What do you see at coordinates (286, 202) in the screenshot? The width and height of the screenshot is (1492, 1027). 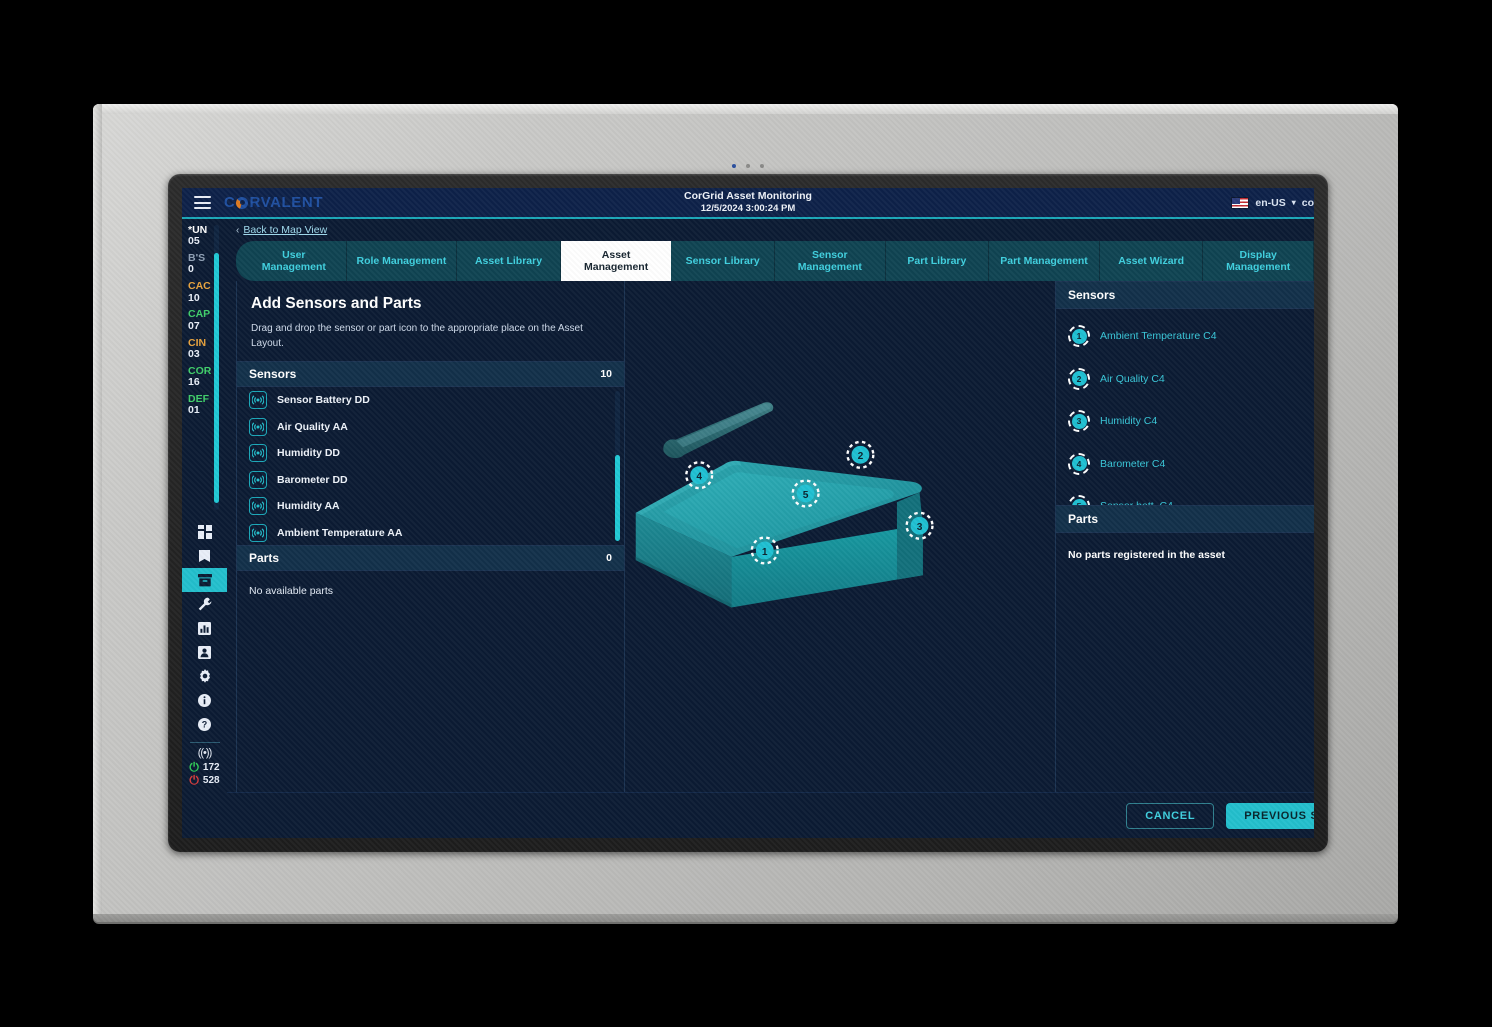 I see `logo-text-after: RVALENT` at bounding box center [286, 202].